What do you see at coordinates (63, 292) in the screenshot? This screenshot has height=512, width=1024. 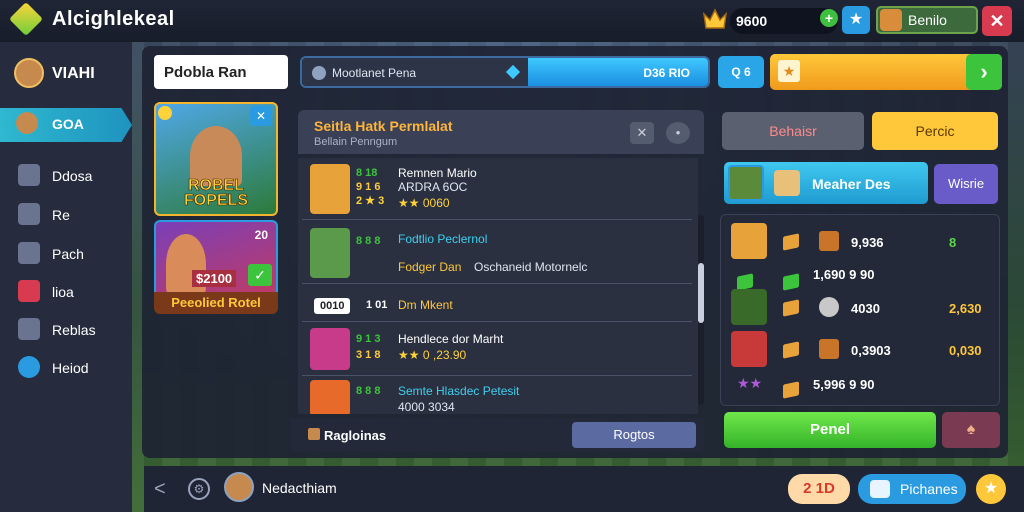 I see `sidebar-item-label: lioa` at bounding box center [63, 292].